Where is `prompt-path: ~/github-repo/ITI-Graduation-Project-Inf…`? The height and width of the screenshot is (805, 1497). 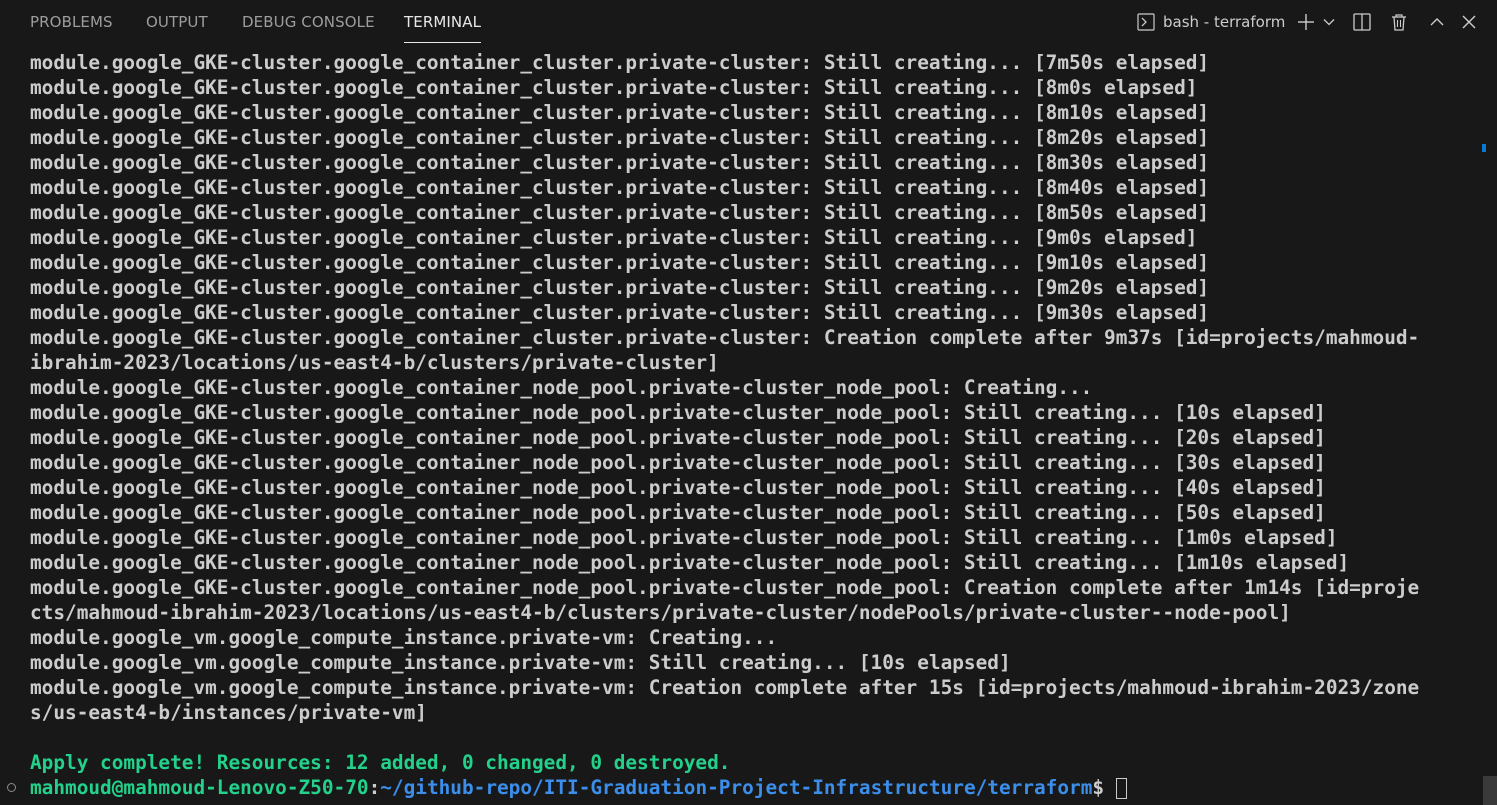 prompt-path: ~/github-repo/ITI-Graduation-Project-Inf… is located at coordinates (736, 787).